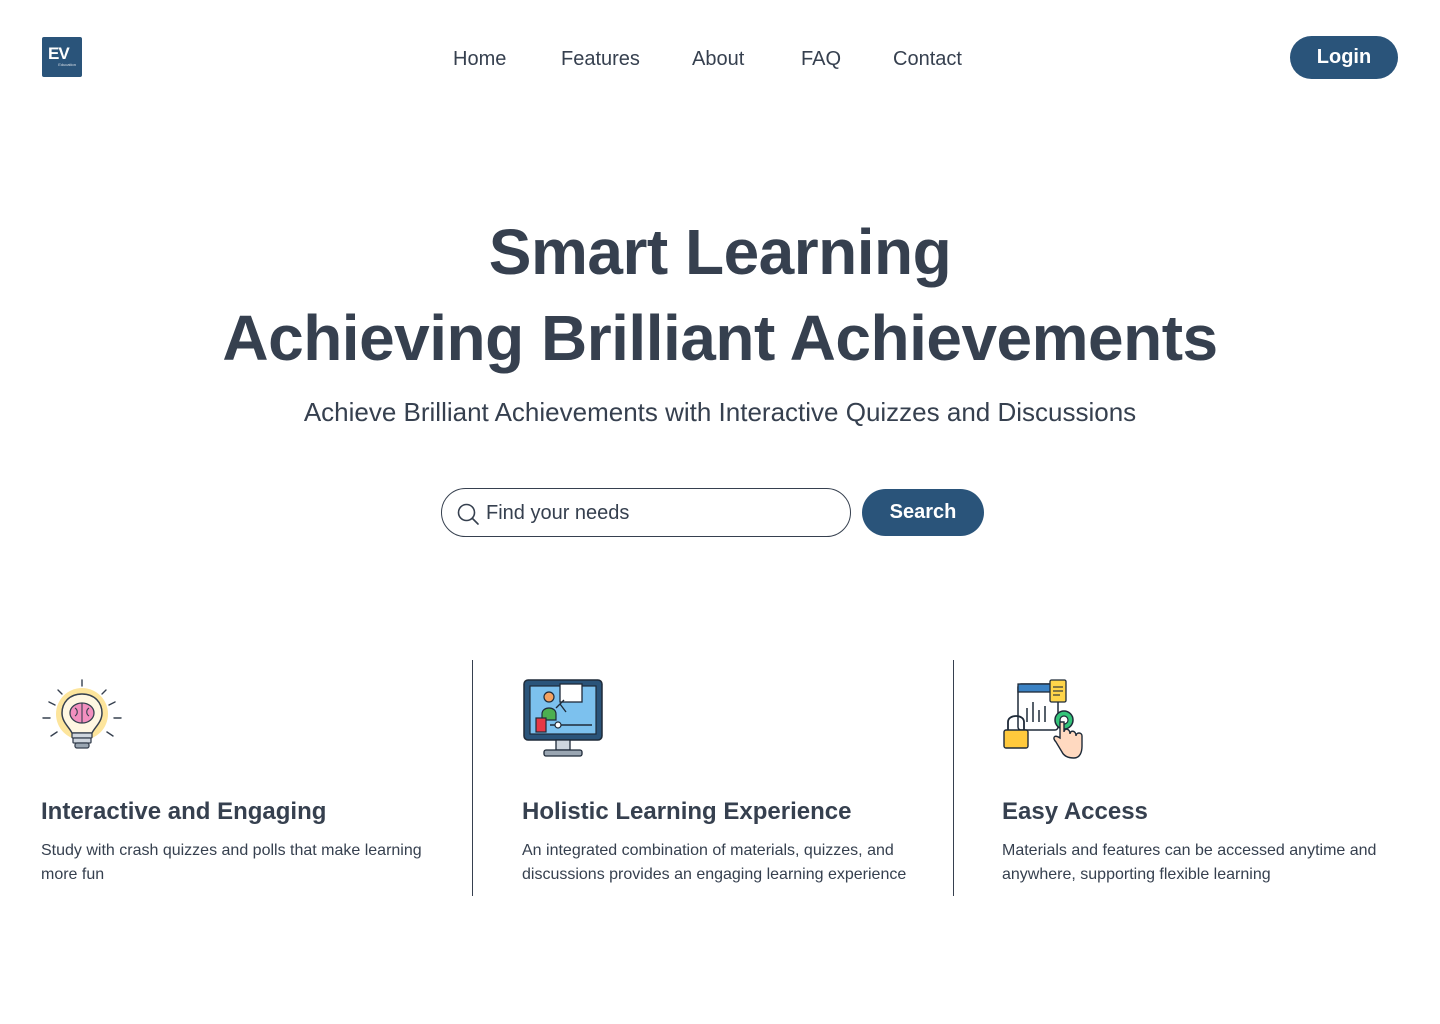  What do you see at coordinates (563, 718) in the screenshot?
I see `monitor-teacher-icon` at bounding box center [563, 718].